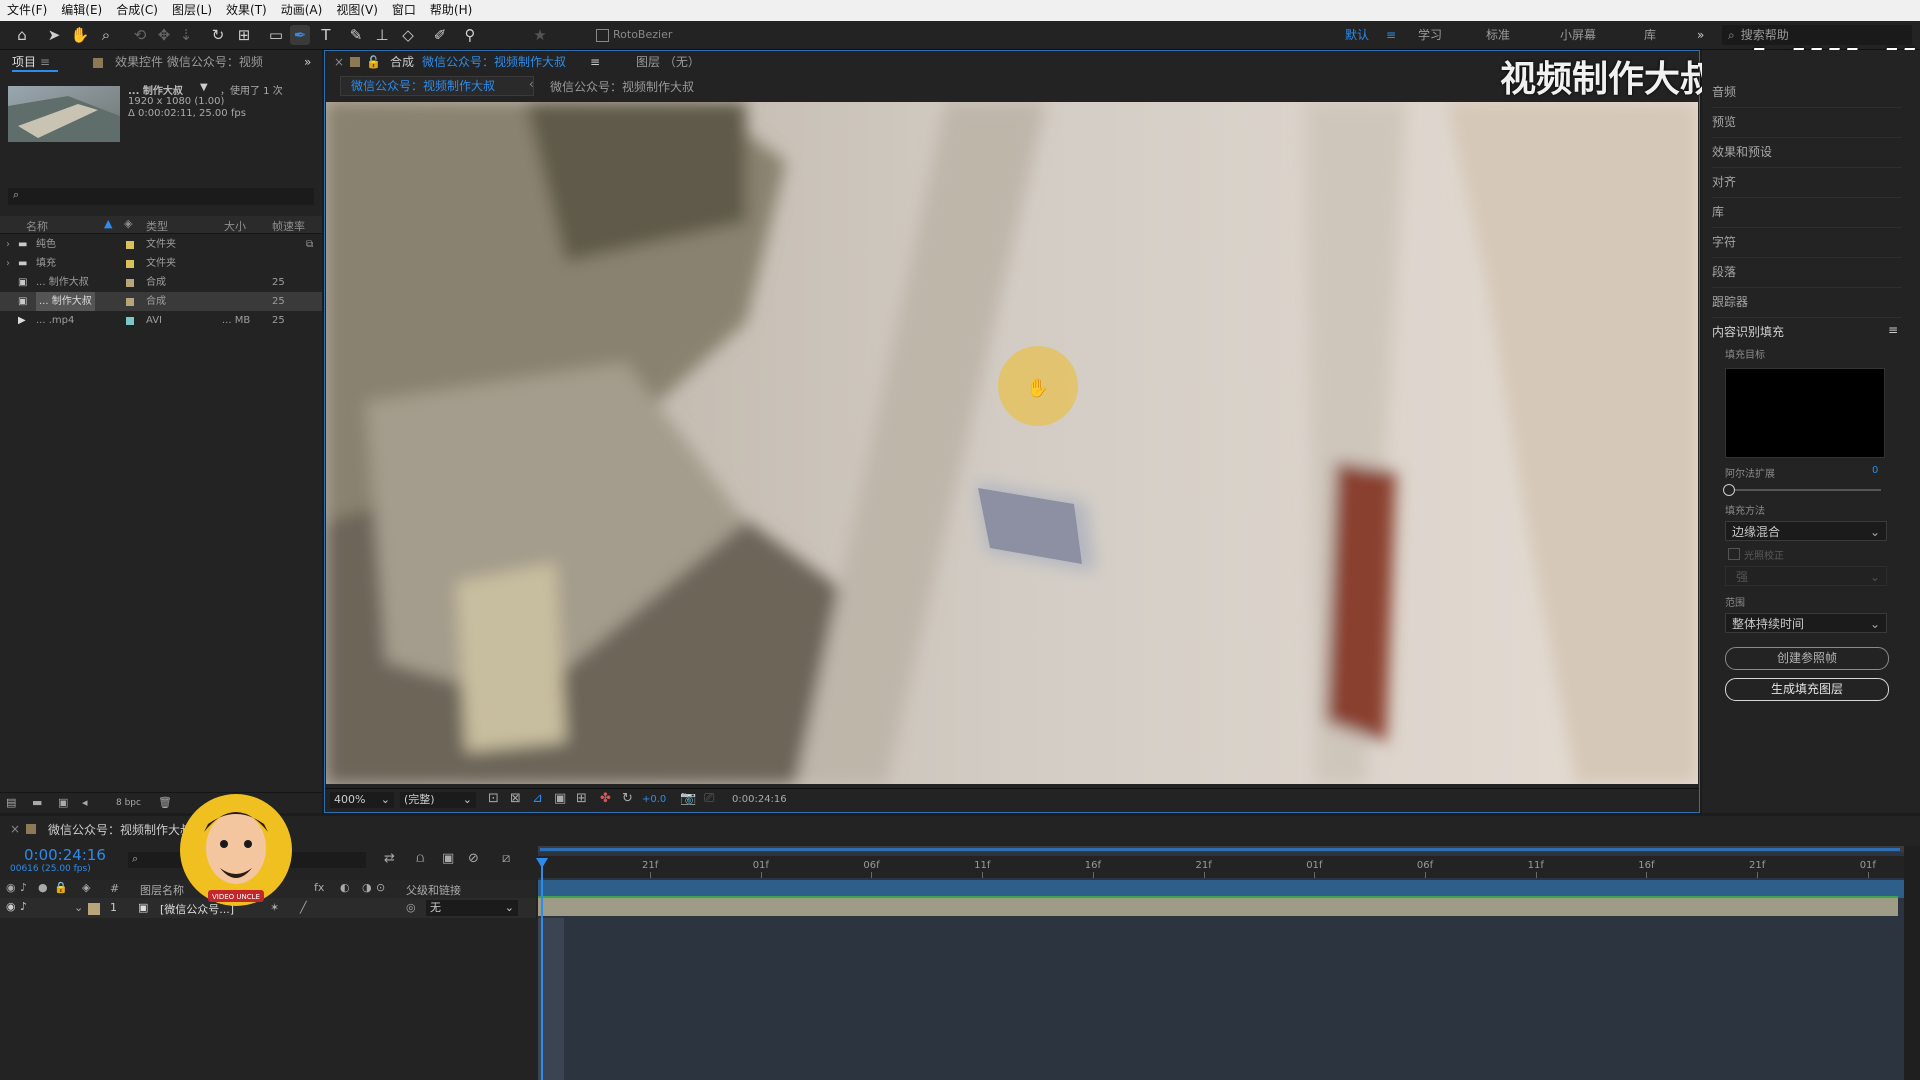 This screenshot has height=1080, width=1920. Describe the element at coordinates (80, 35) in the screenshot. I see `hand-tool-icon: ✋` at that location.